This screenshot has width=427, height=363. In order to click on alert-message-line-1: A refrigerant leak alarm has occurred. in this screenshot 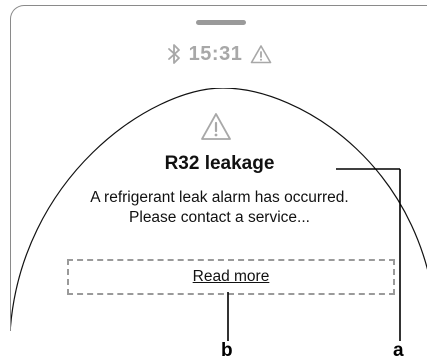, I will do `click(219, 197)`.